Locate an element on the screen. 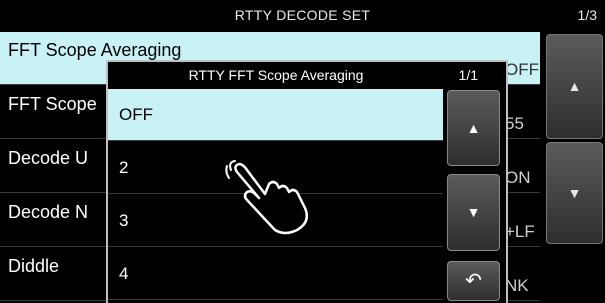  option-label: 3 is located at coordinates (124, 220).